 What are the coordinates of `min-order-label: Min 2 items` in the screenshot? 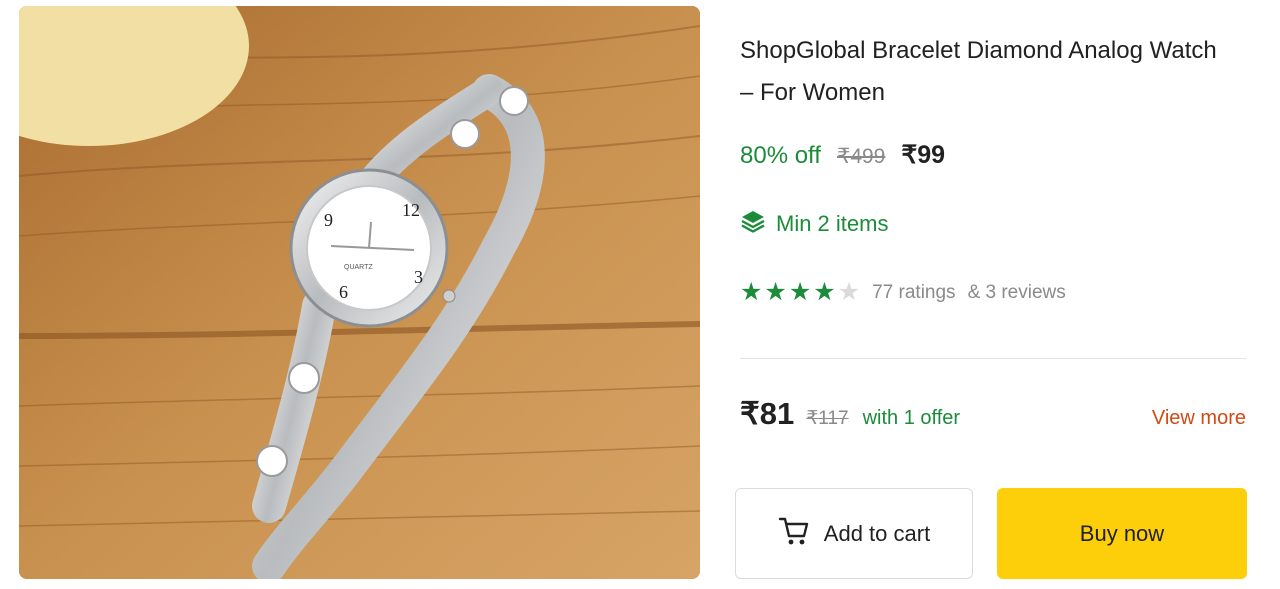 It's located at (832, 223).